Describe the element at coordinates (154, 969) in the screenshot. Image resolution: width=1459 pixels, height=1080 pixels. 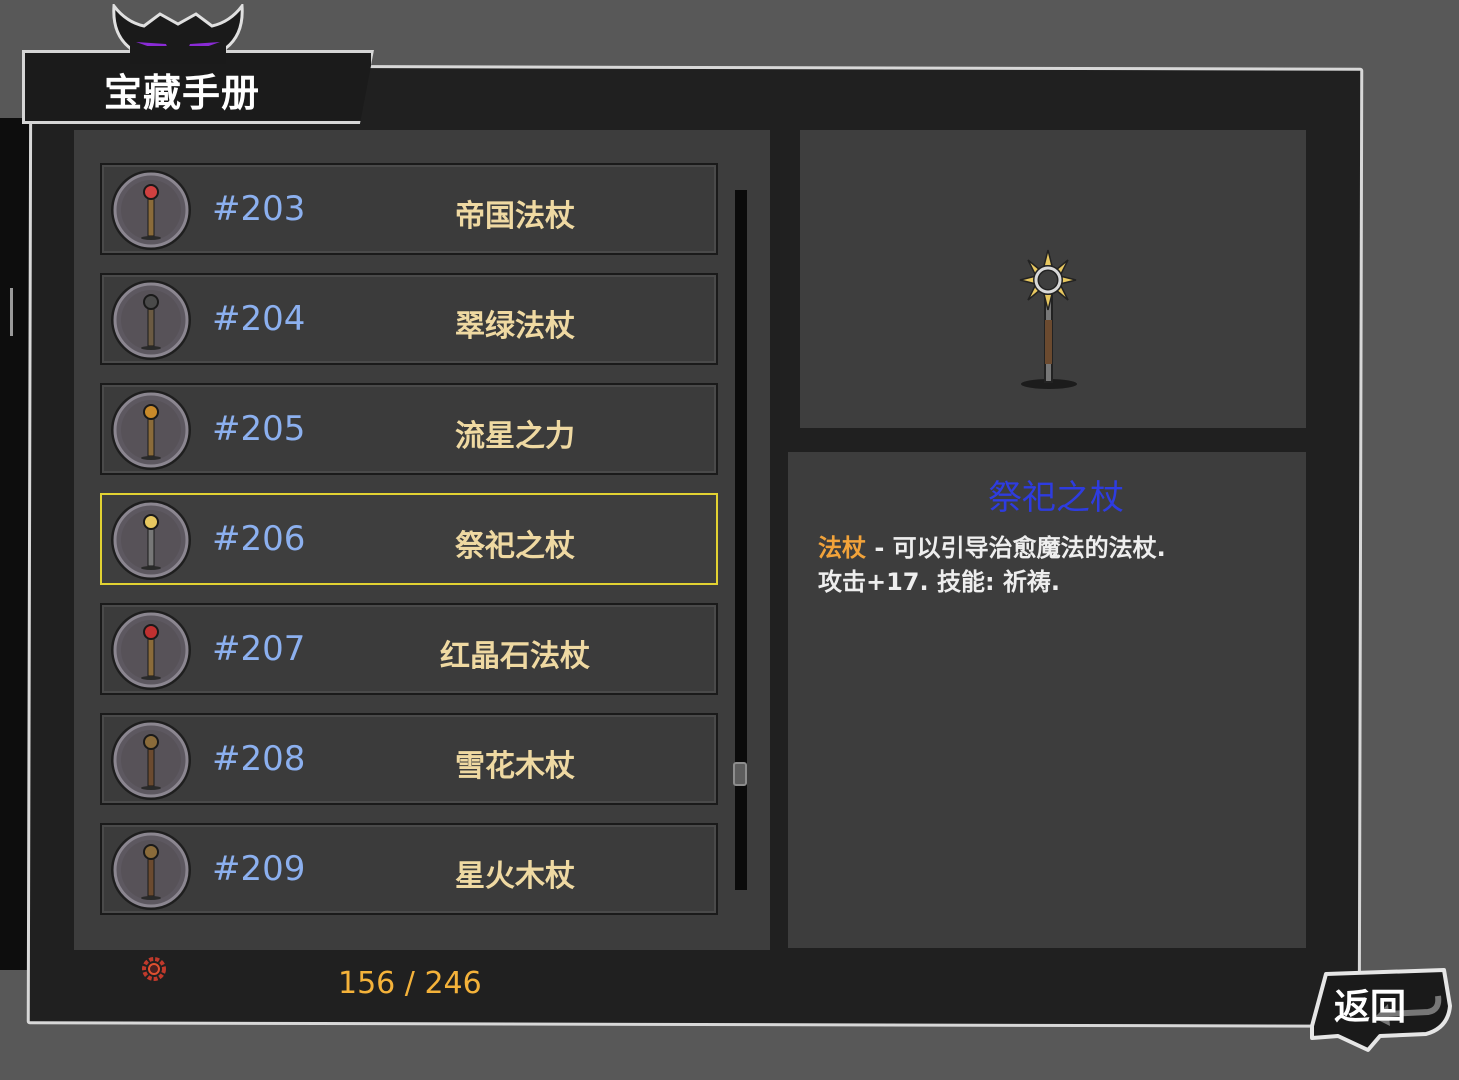
I see `gear-icon` at that location.